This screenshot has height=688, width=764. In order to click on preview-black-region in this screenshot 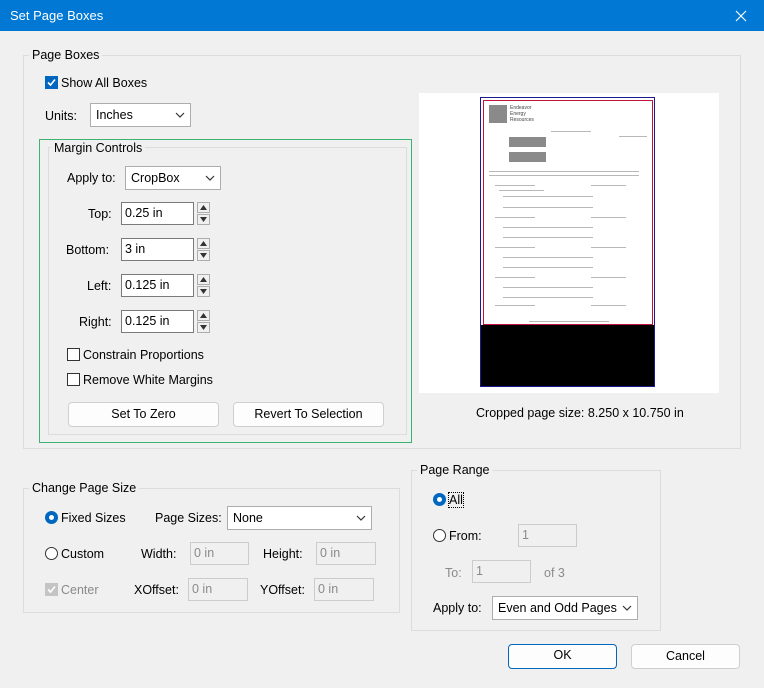, I will do `click(567, 355)`.